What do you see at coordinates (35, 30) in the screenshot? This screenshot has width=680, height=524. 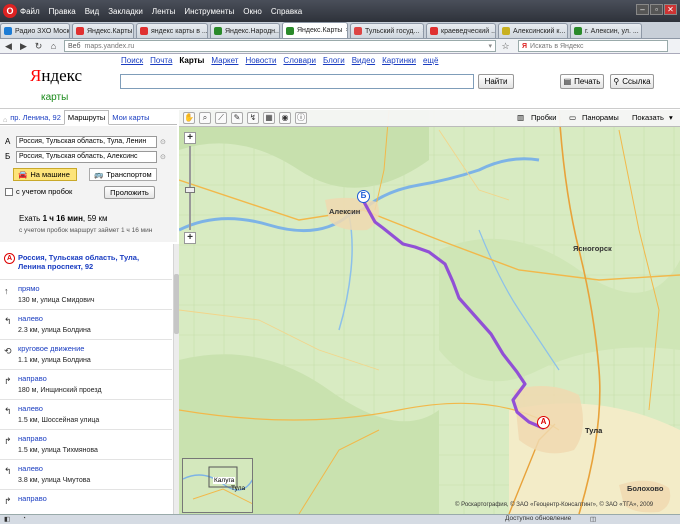 I see `browser-tab: Радио ЗХО Моск...×` at bounding box center [35, 30].